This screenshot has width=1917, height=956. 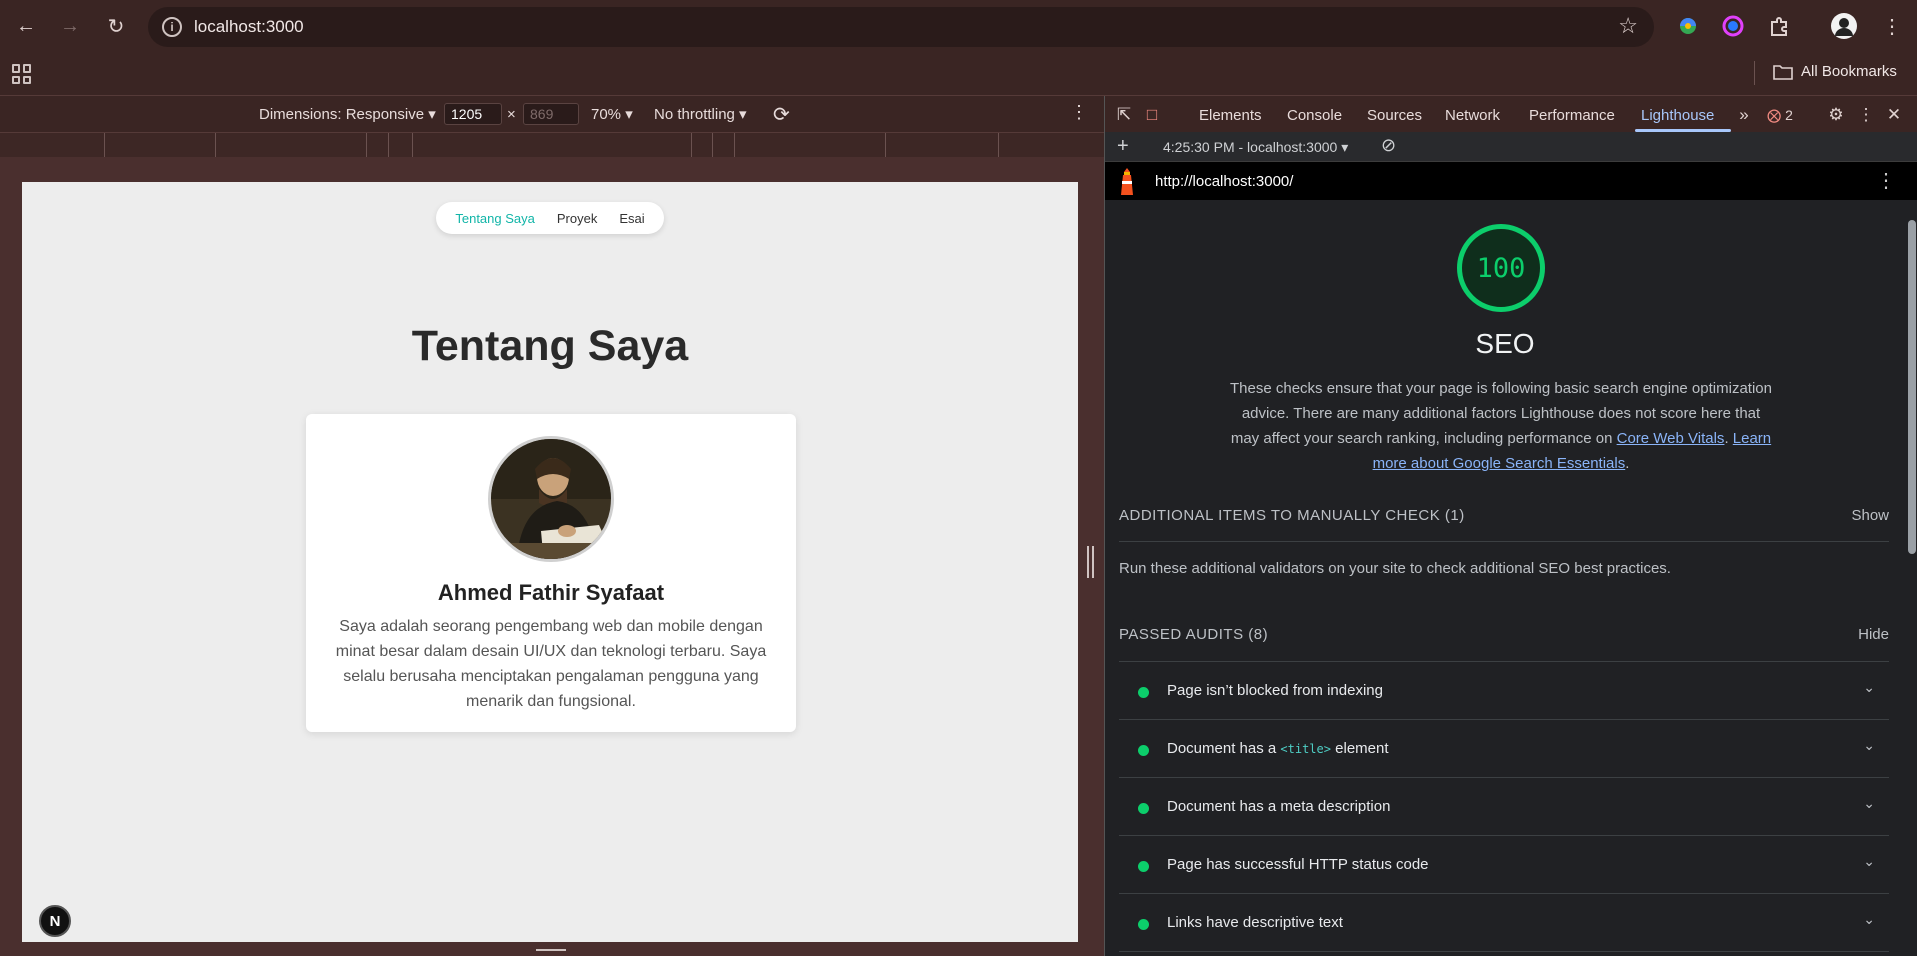 I want to click on audit-title: Page has successful HTTP status code, so click(x=1298, y=864).